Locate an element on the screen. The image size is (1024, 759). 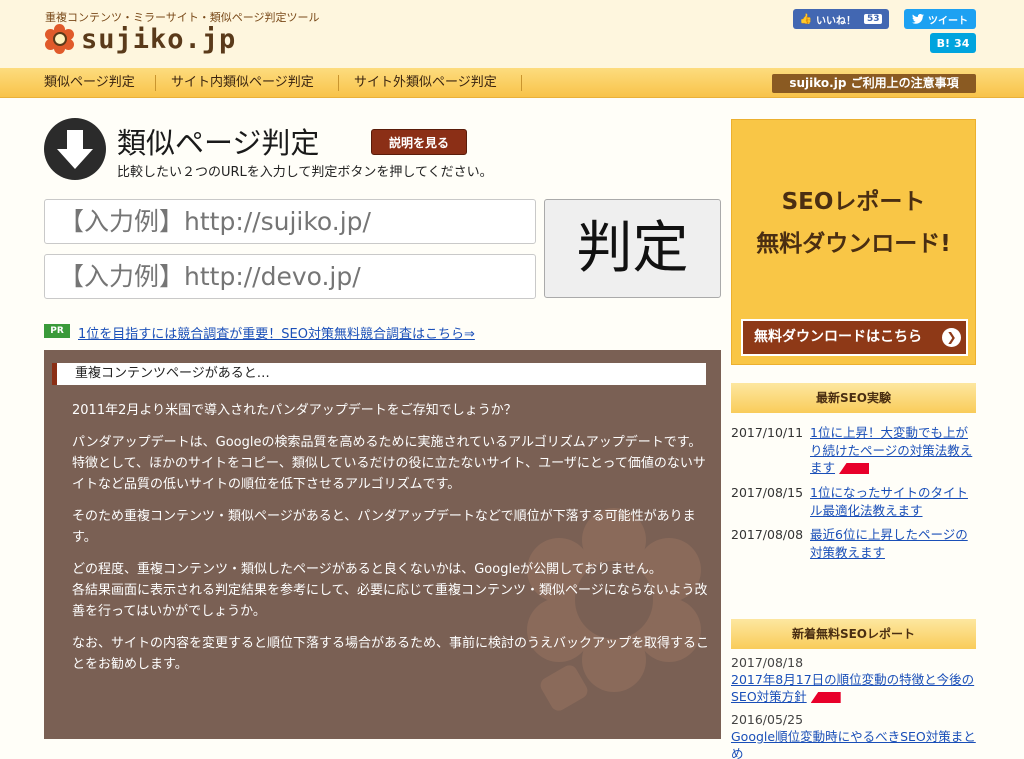
hatena-bookmark-count: 34 is located at coordinates (962, 43).